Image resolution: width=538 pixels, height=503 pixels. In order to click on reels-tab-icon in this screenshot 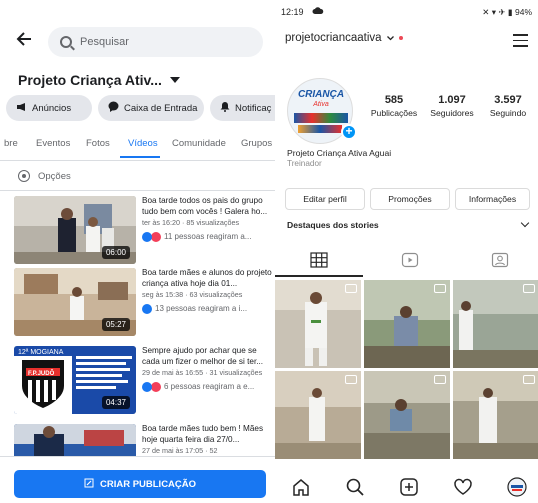, I will do `click(410, 260)`.